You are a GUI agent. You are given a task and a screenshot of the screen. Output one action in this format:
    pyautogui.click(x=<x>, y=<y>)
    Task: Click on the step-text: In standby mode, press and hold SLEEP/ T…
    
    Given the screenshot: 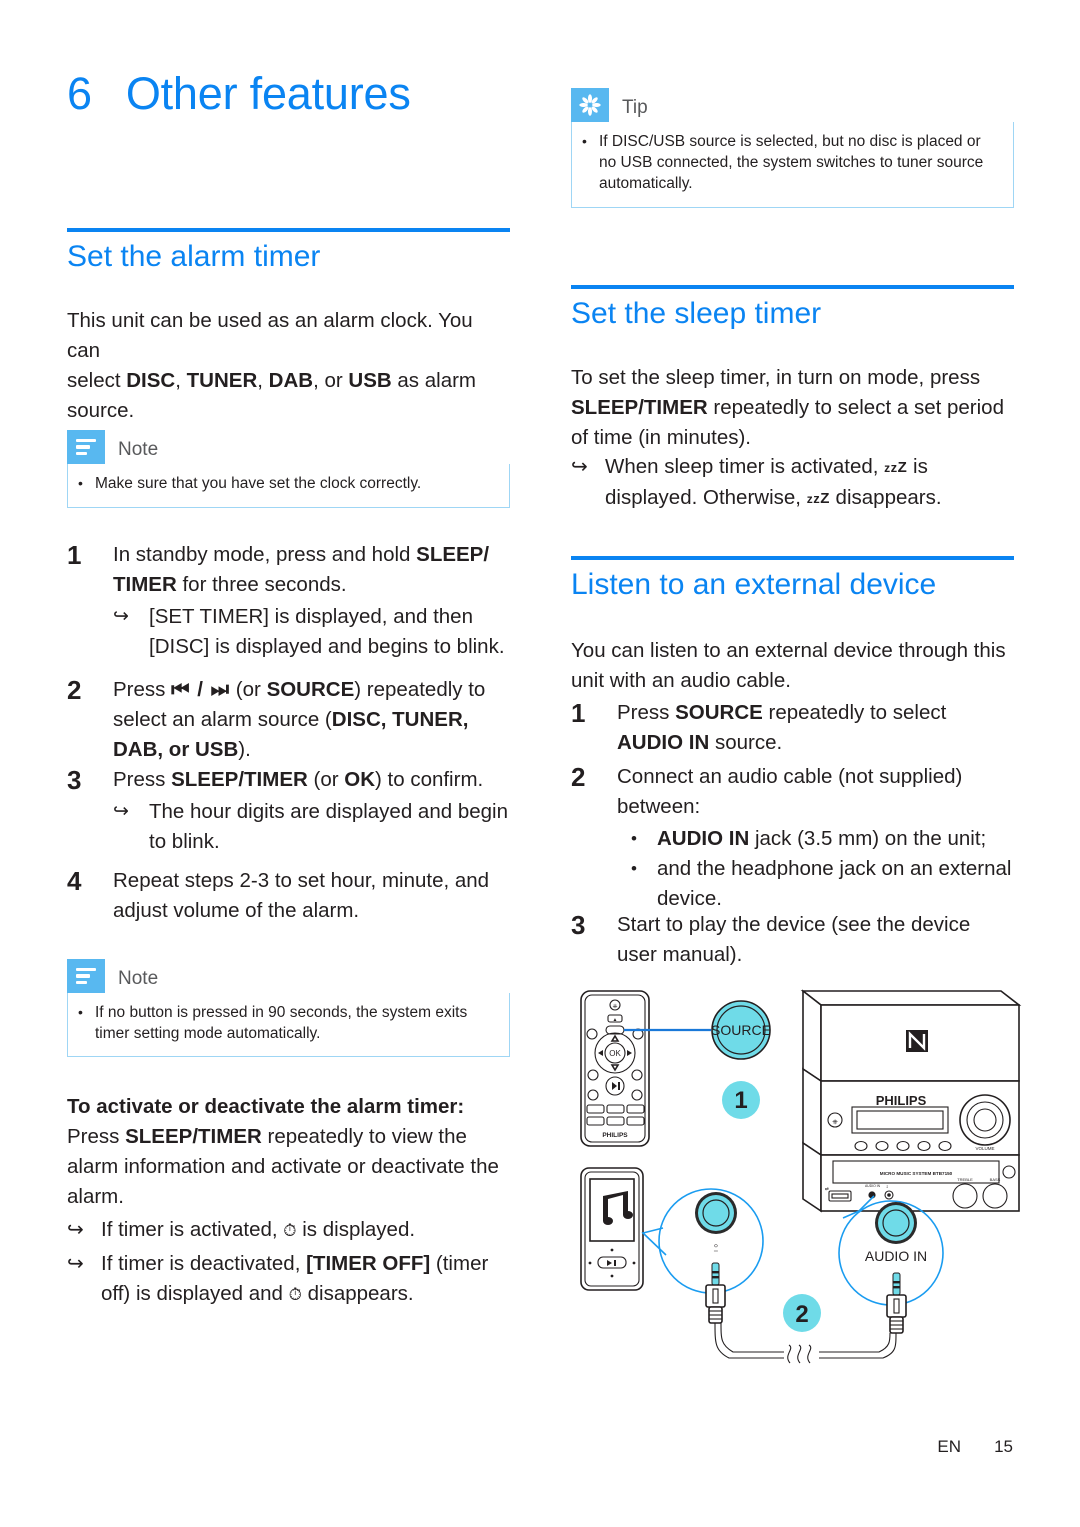 What is the action you would take?
    pyautogui.click(x=311, y=570)
    